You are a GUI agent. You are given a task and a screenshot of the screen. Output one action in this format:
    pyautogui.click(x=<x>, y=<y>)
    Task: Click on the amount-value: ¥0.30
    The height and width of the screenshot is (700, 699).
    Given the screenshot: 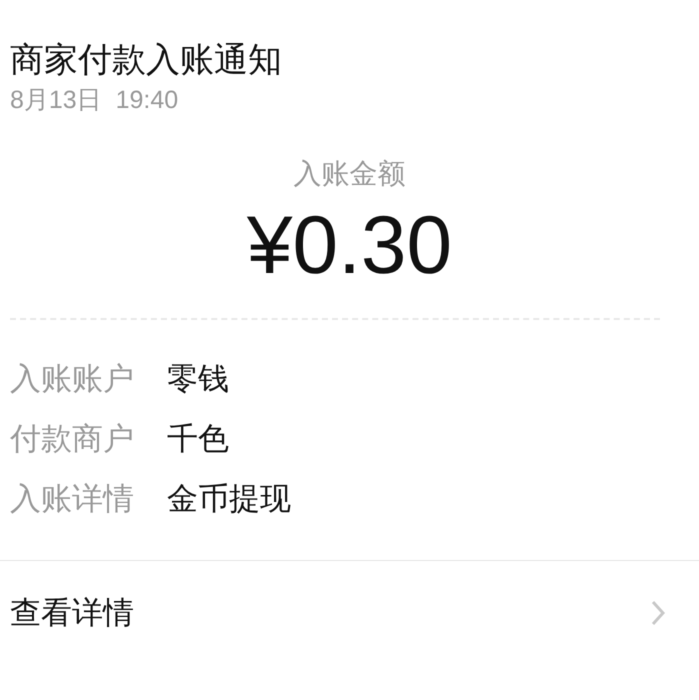 What is the action you would take?
    pyautogui.click(x=349, y=246)
    